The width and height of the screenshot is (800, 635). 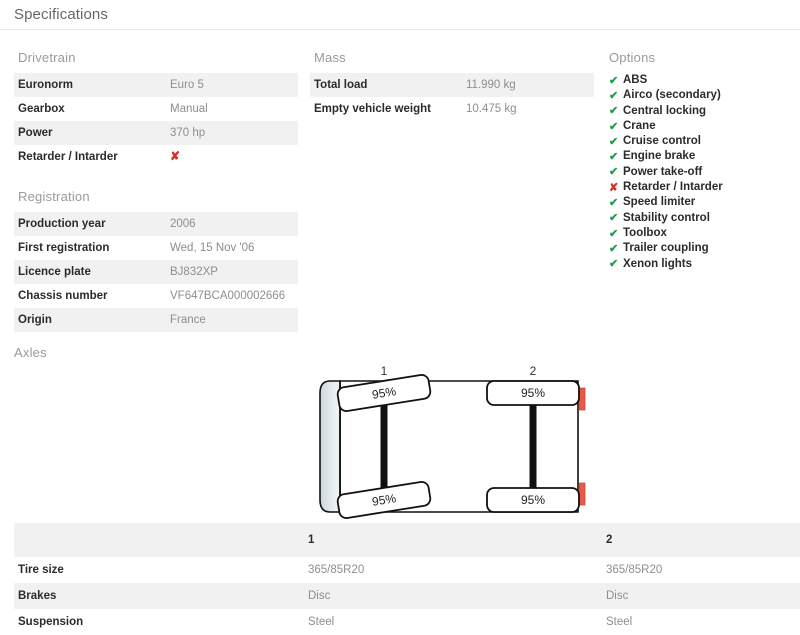 What do you see at coordinates (212, 248) in the screenshot?
I see `row-value: Wed, 15 Nov '06` at bounding box center [212, 248].